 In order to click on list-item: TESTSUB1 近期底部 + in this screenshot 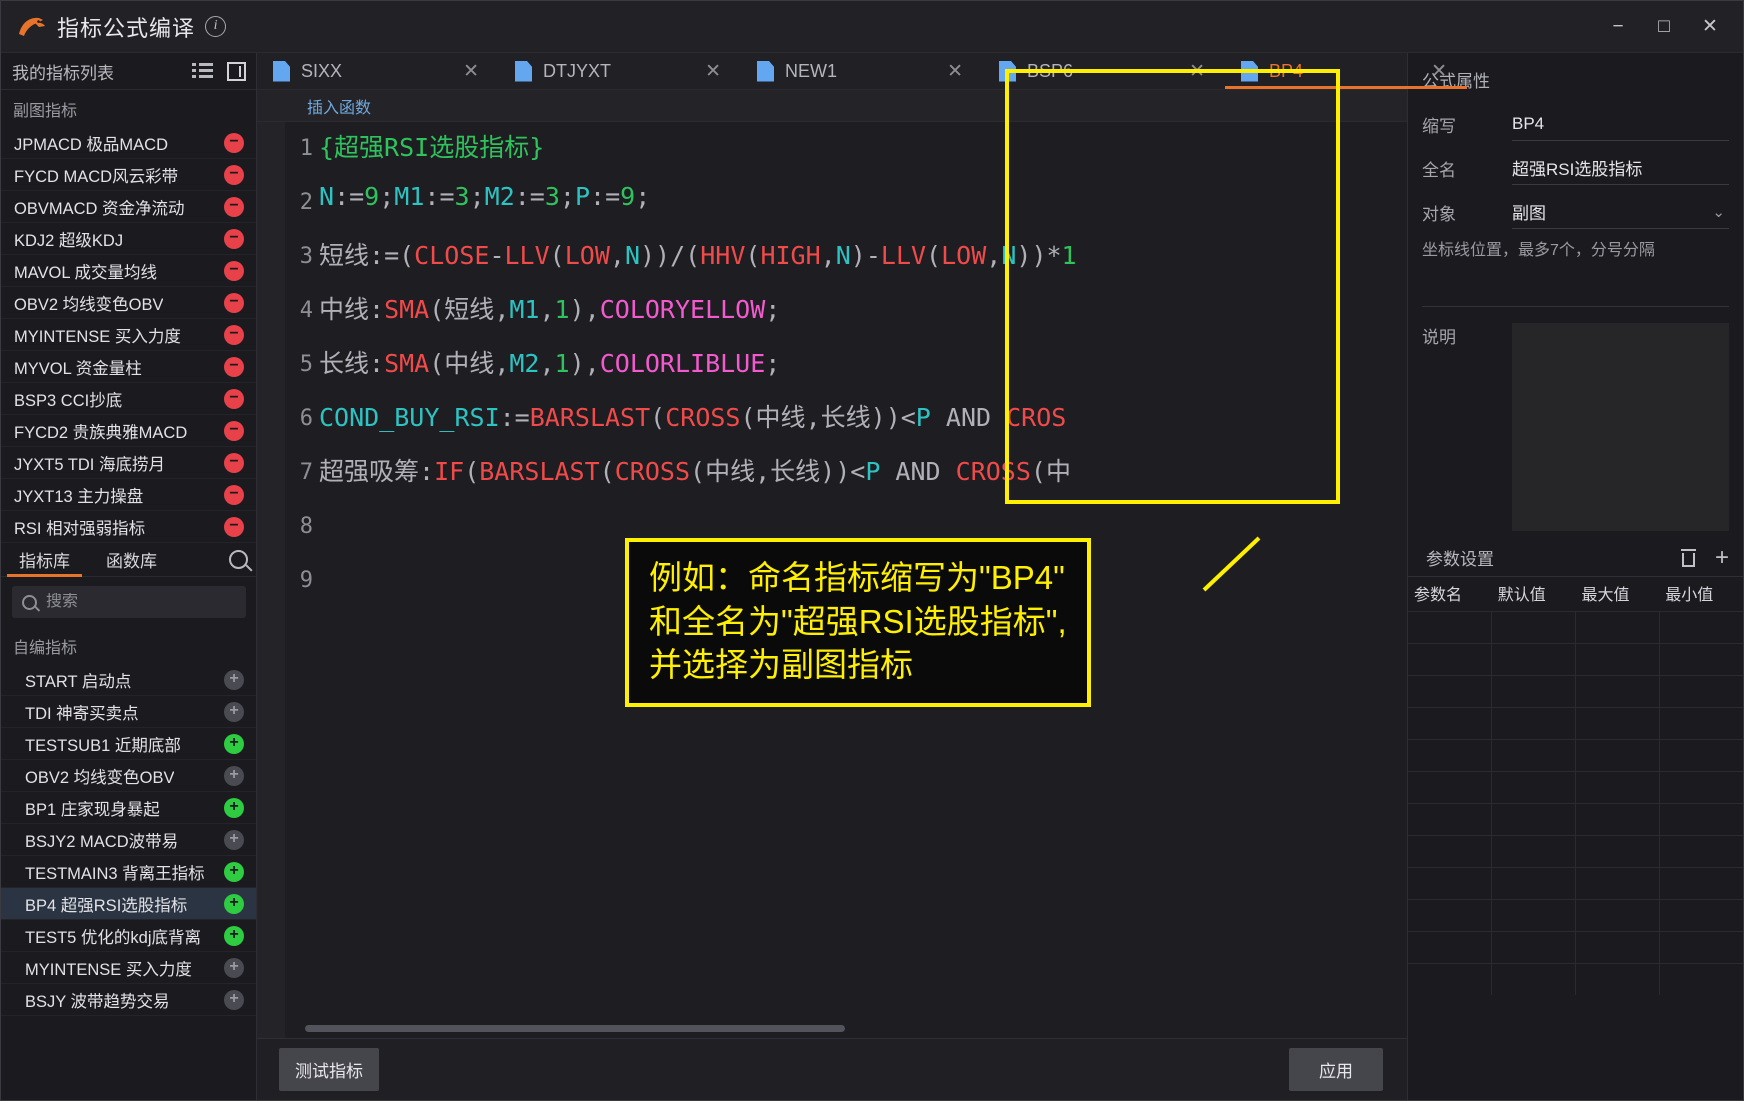, I will do `click(128, 744)`.